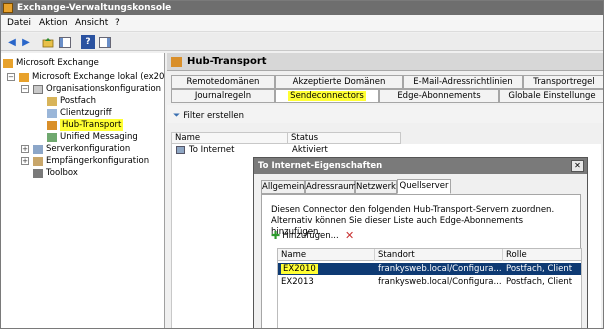 This screenshot has width=604, height=329. I want to click on tab-allgemein: Allgemein, so click(283, 187).